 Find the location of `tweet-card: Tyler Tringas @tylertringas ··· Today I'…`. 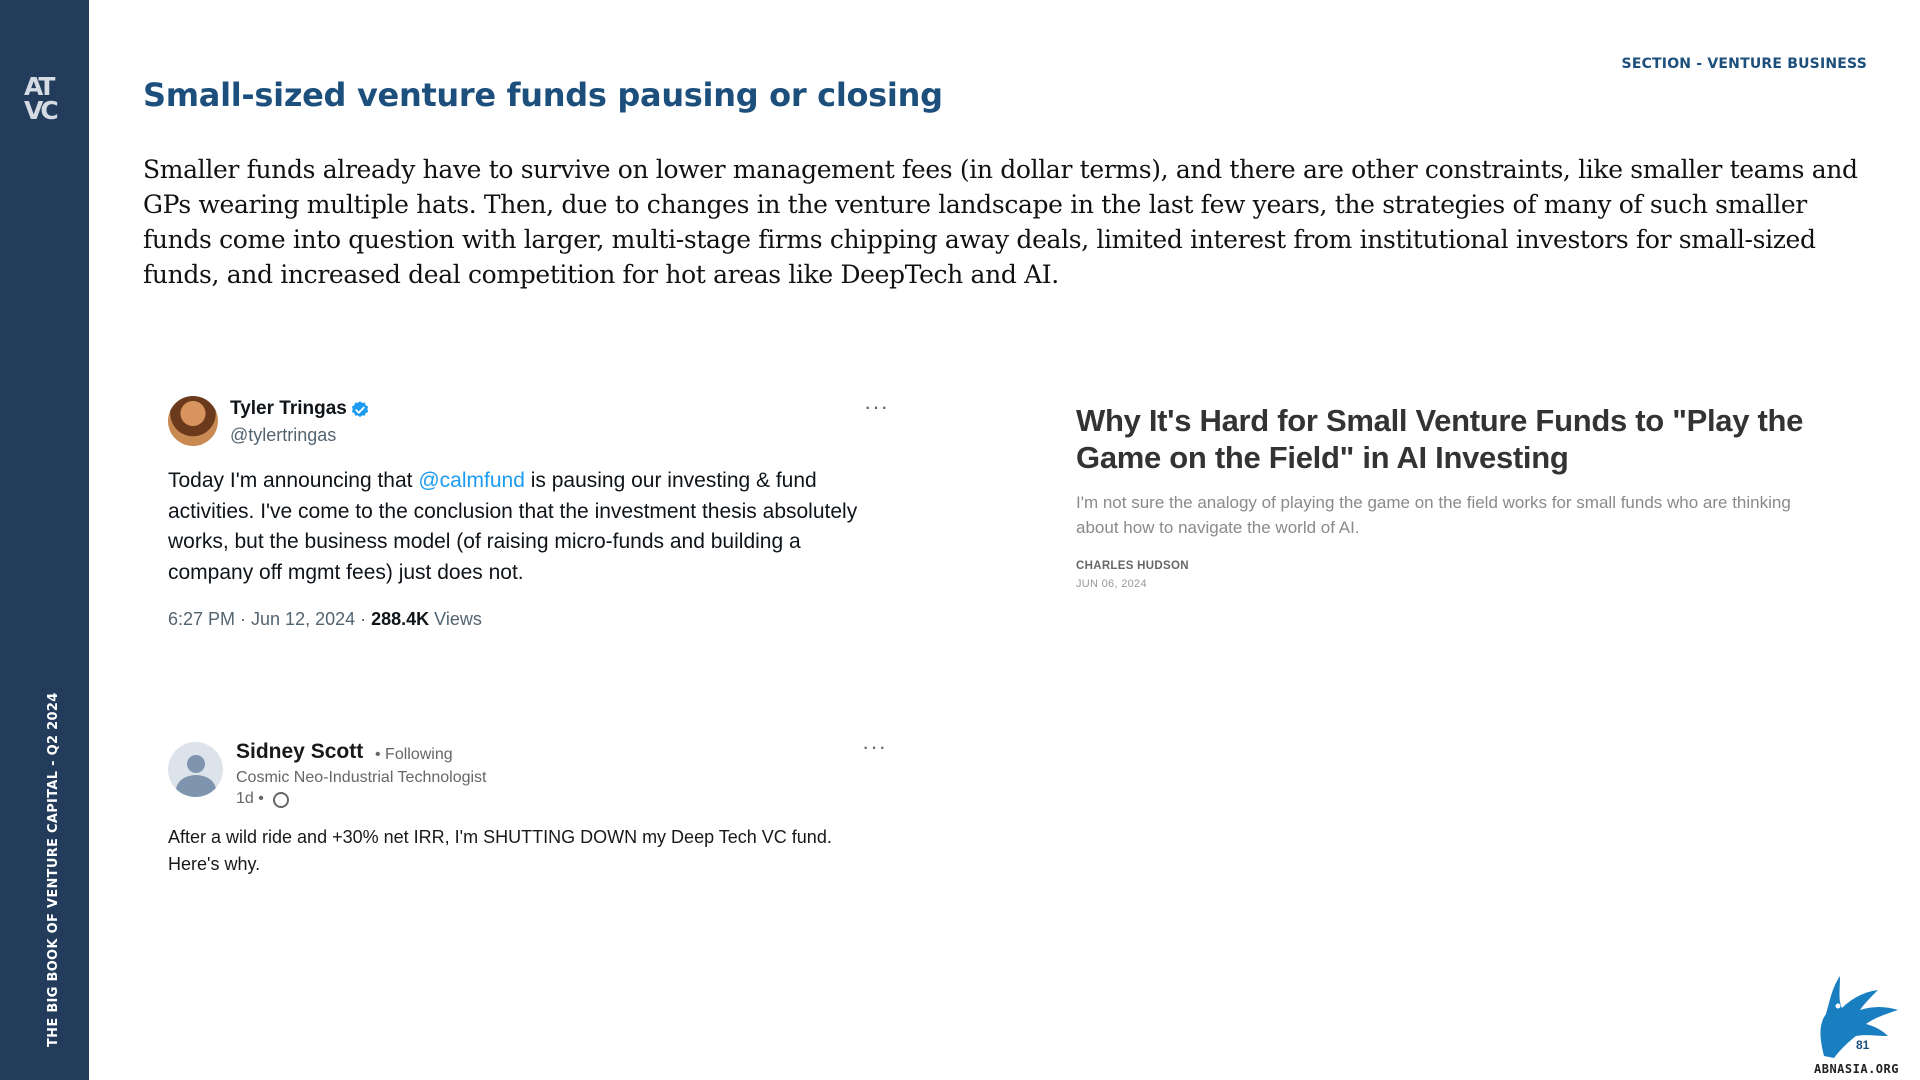

tweet-card: Tyler Tringas @tylertringas ··· Today I'… is located at coordinates (533, 514).